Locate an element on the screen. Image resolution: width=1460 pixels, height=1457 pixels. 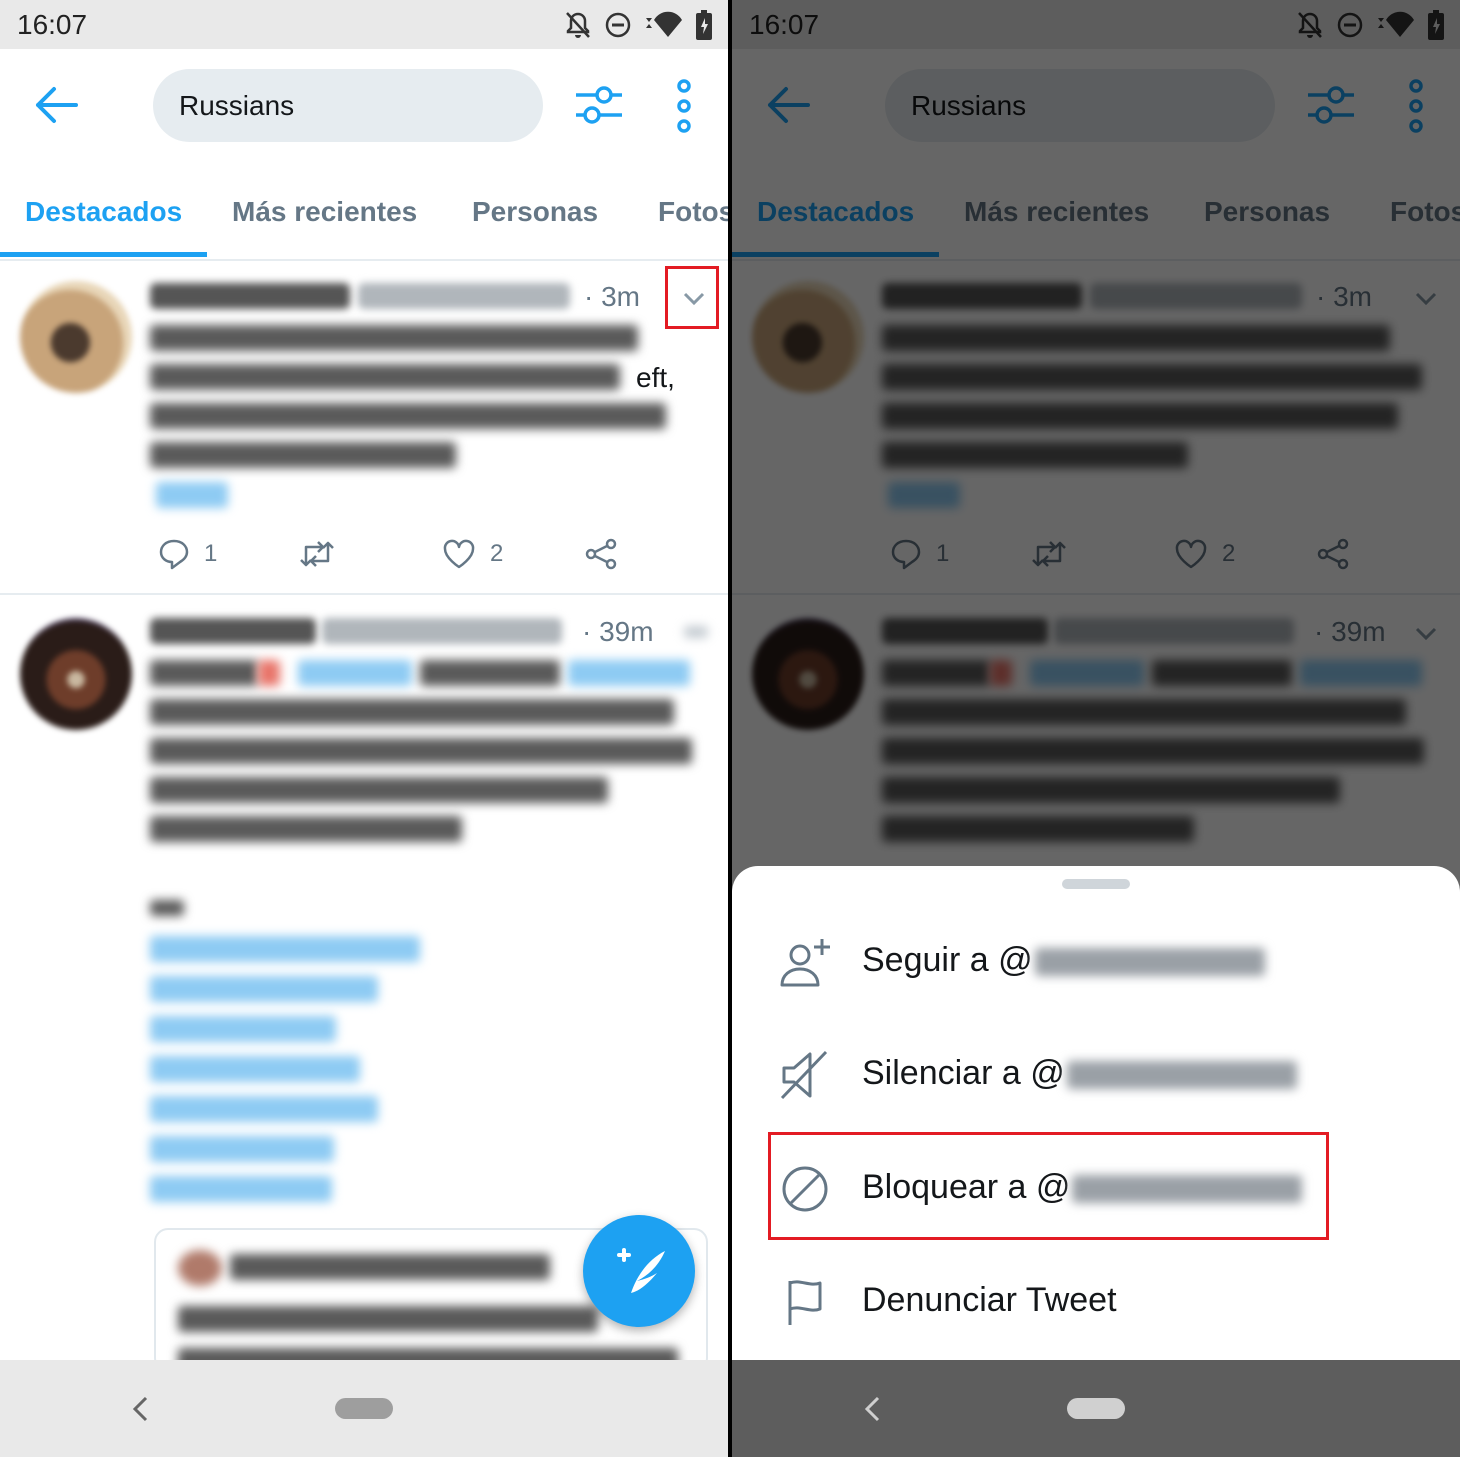
flag-icon is located at coordinates (805, 1302).